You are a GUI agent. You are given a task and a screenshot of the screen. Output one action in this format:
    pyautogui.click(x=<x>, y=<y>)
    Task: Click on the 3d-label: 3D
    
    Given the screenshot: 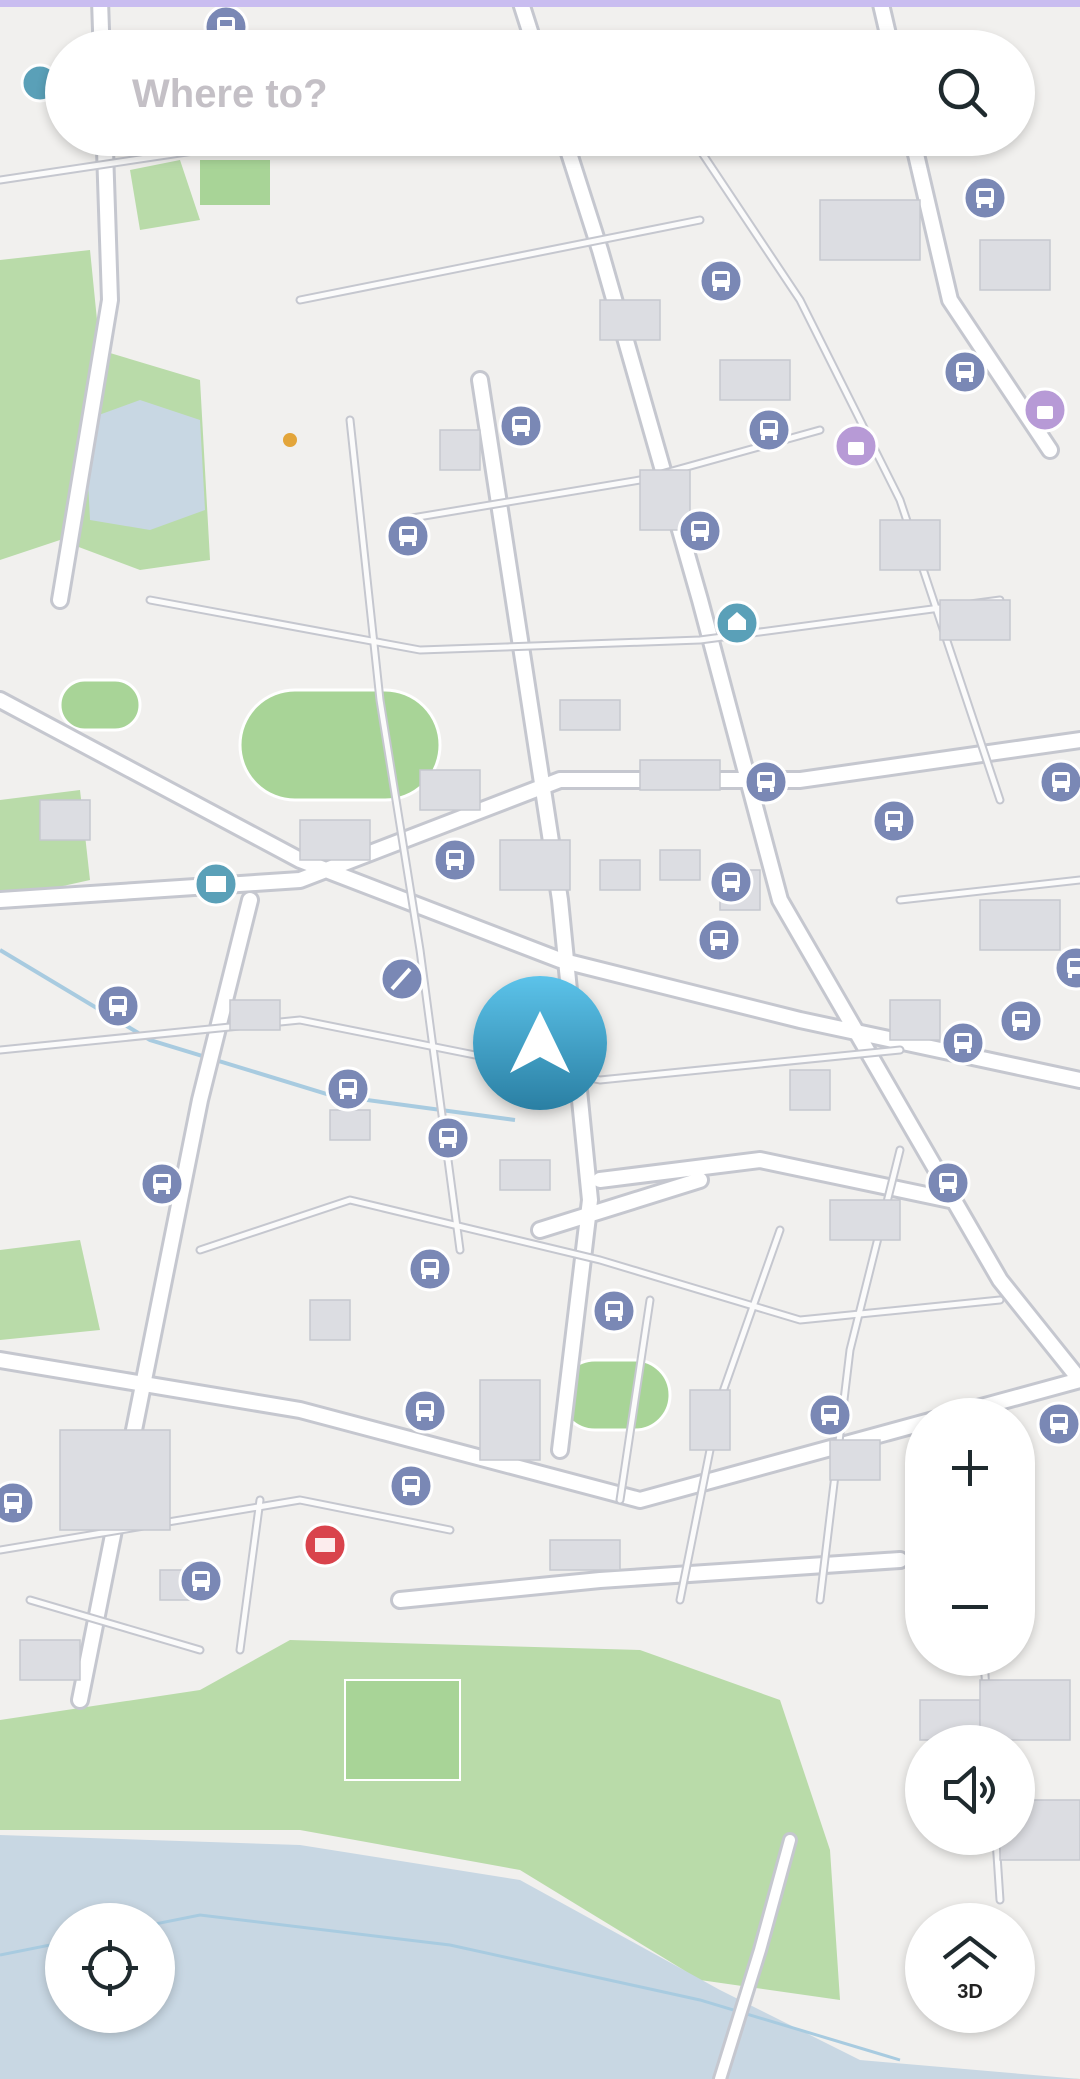 What is the action you would take?
    pyautogui.click(x=970, y=1992)
    